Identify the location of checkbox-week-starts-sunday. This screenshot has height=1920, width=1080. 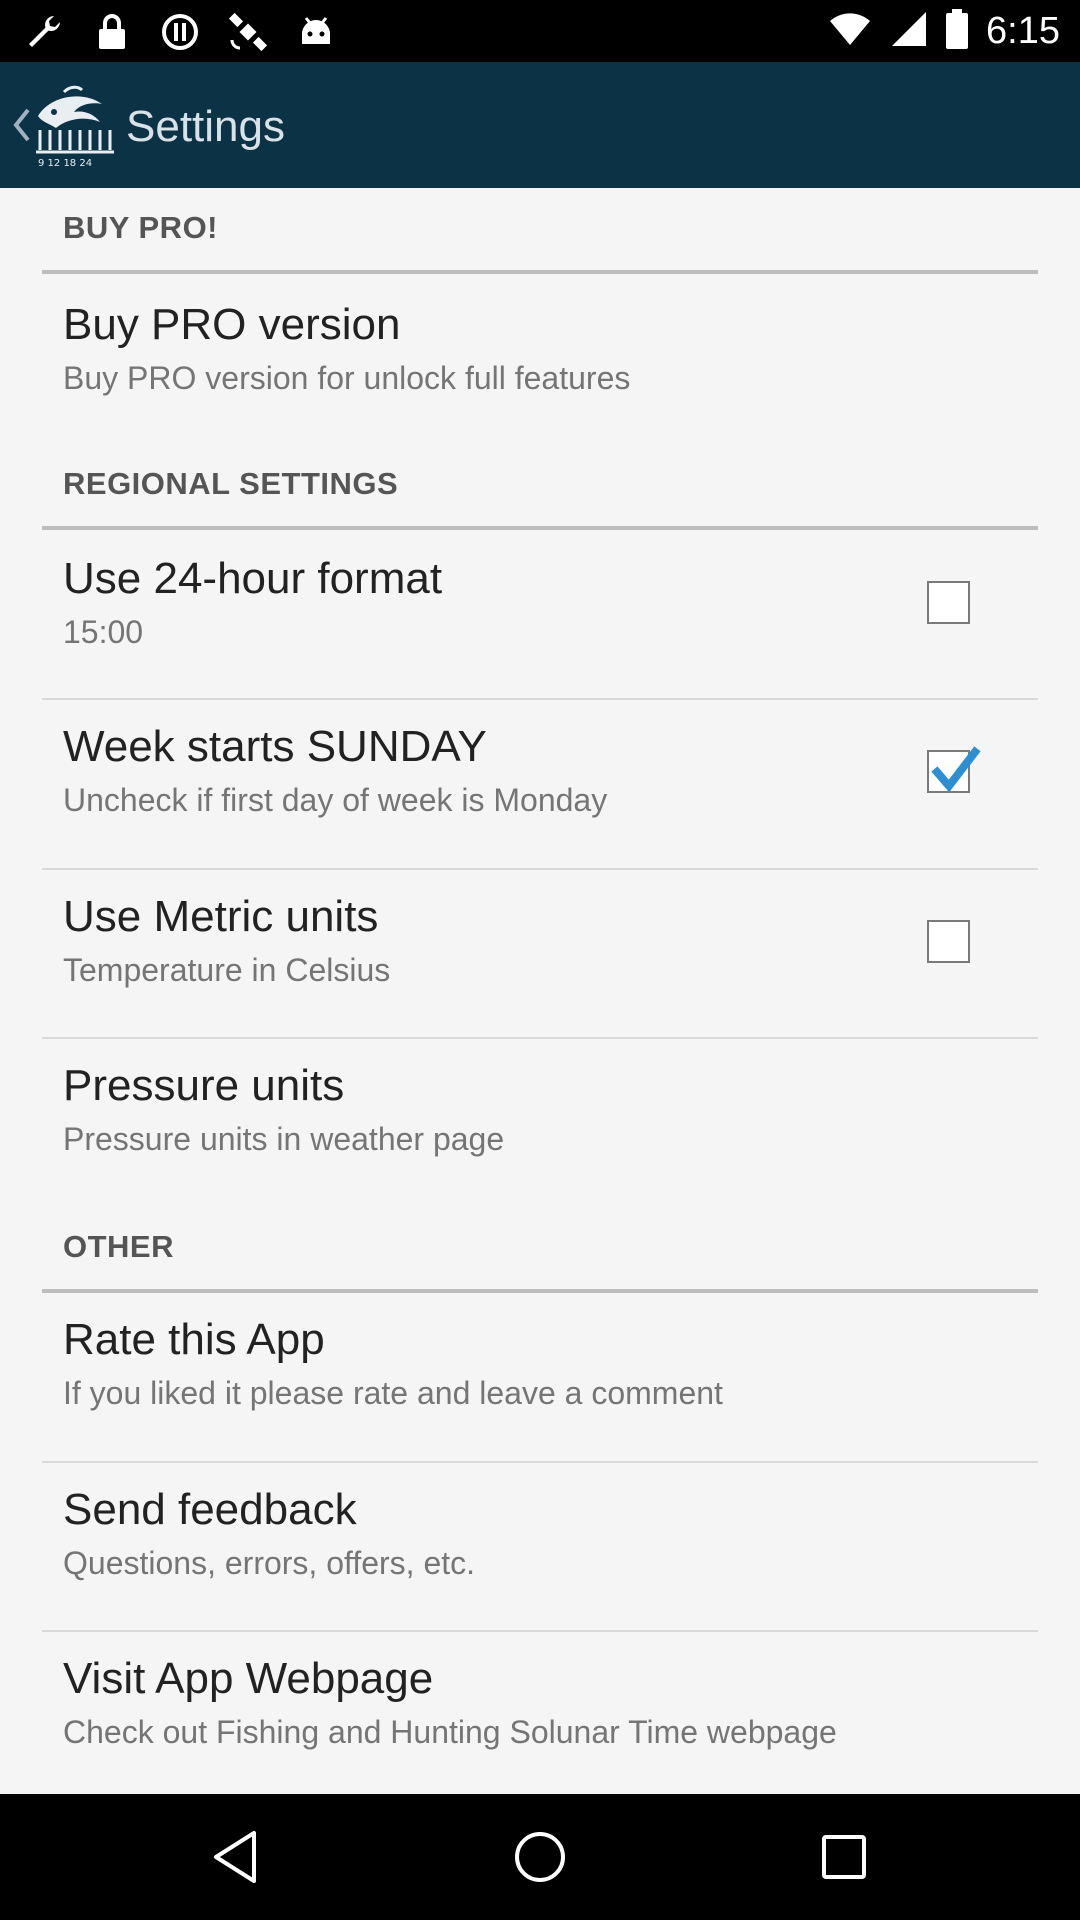
(954, 769).